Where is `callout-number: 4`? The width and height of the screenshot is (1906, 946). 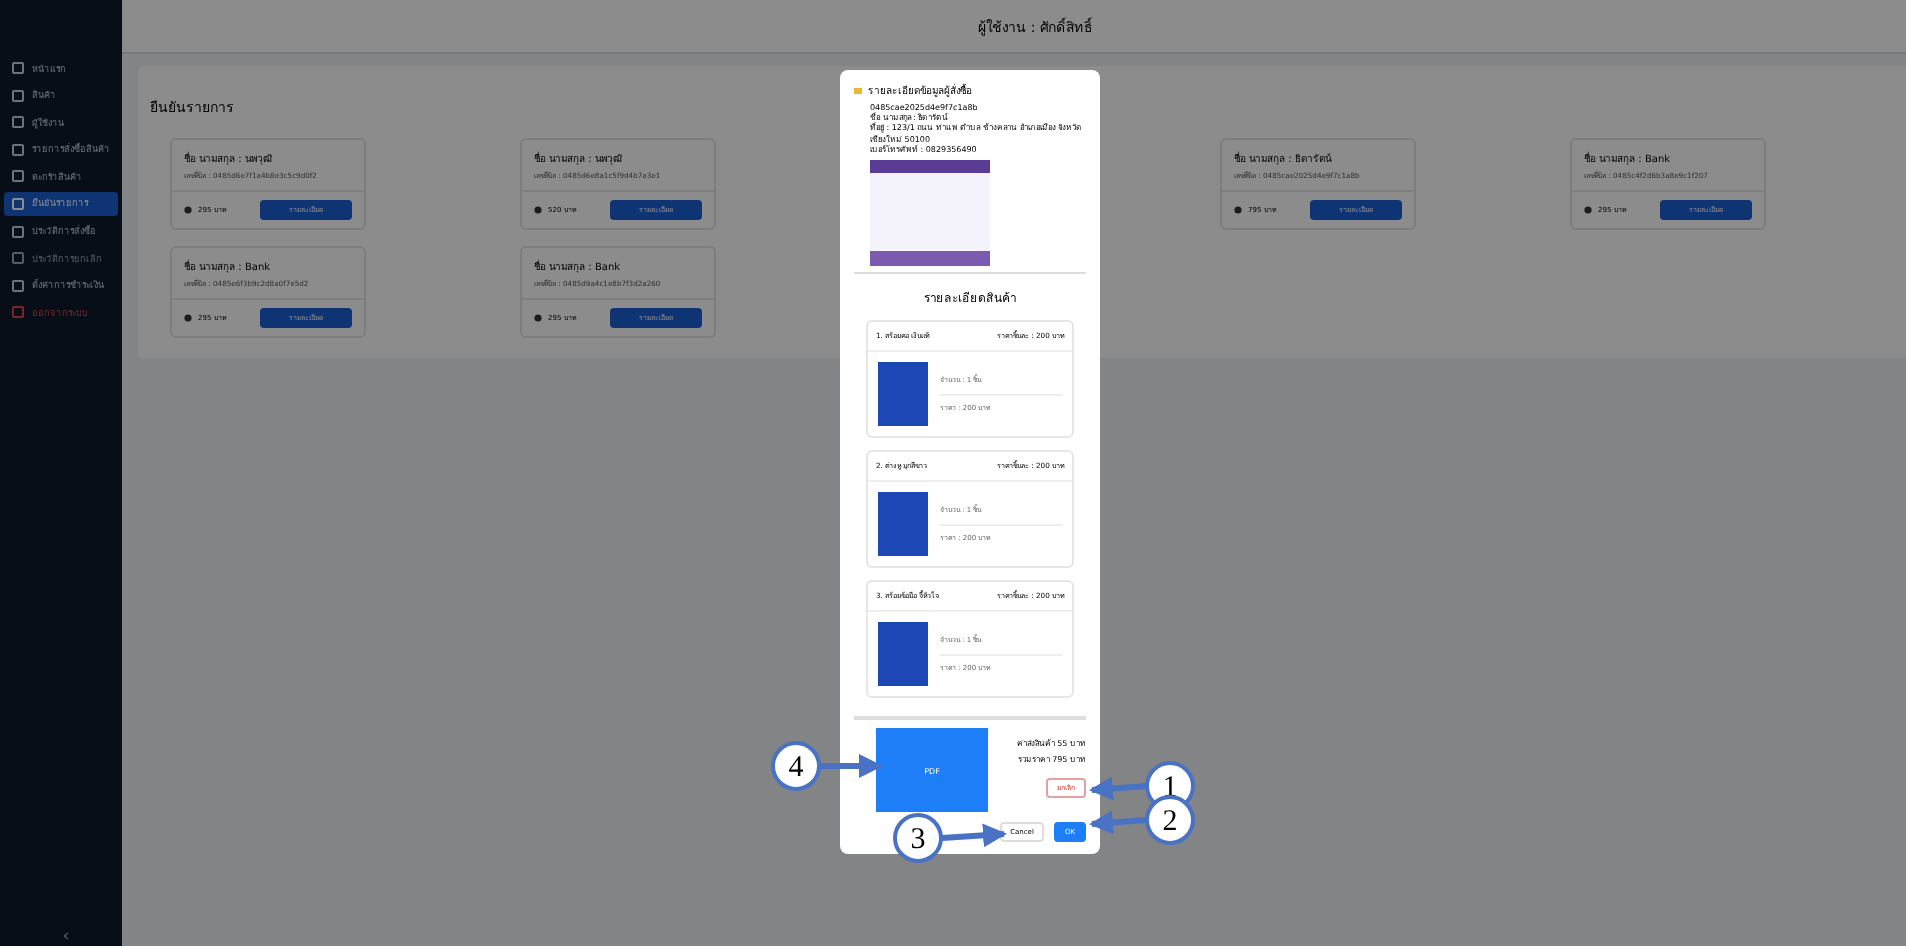 callout-number: 4 is located at coordinates (796, 768).